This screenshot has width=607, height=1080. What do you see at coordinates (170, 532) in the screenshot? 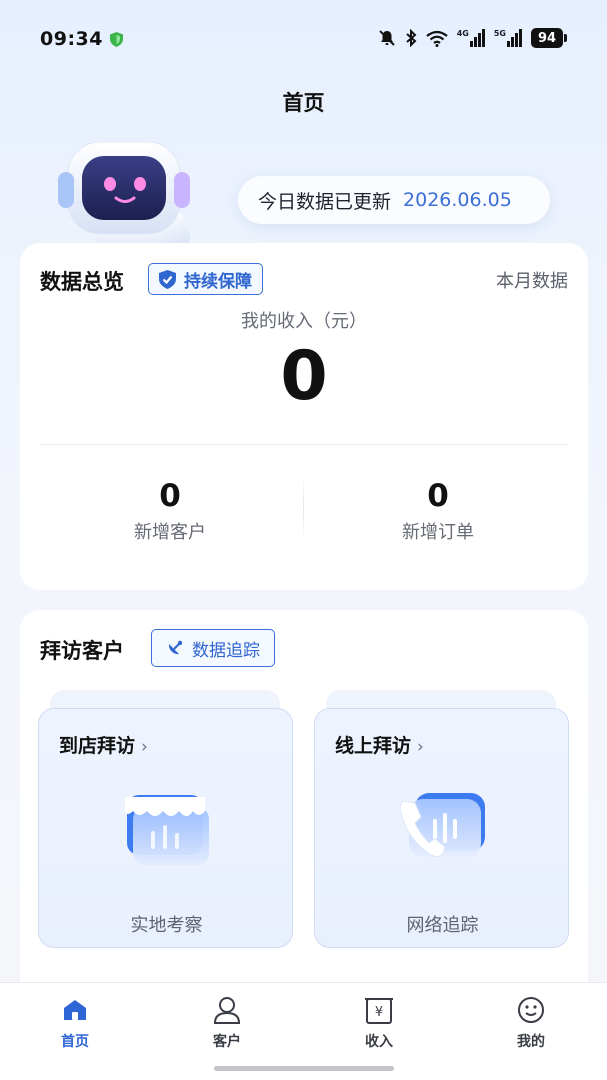
I see `new-customers-label: 新增客户` at bounding box center [170, 532].